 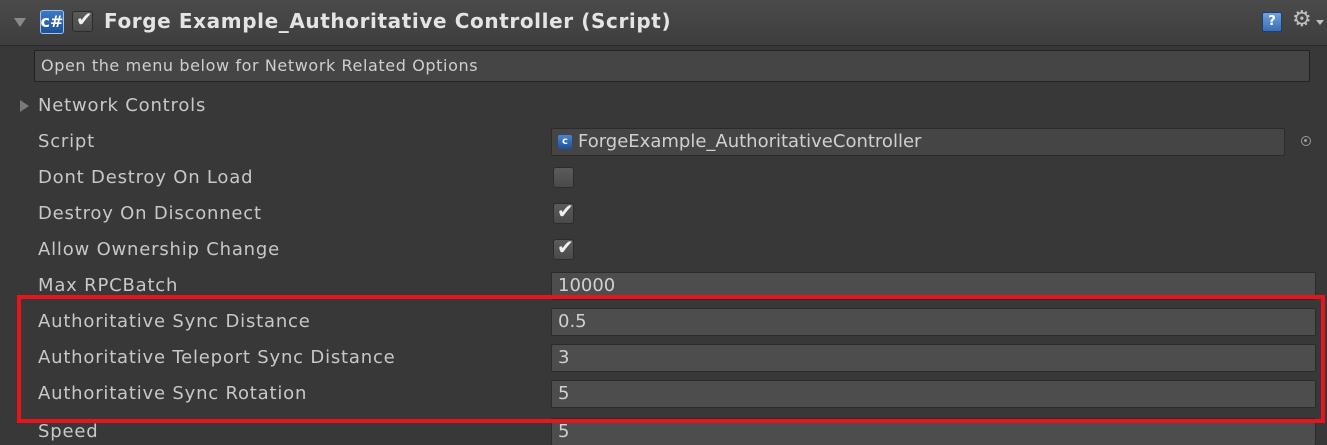 I want to click on field-row-speed: Speed 5, so click(x=663, y=429).